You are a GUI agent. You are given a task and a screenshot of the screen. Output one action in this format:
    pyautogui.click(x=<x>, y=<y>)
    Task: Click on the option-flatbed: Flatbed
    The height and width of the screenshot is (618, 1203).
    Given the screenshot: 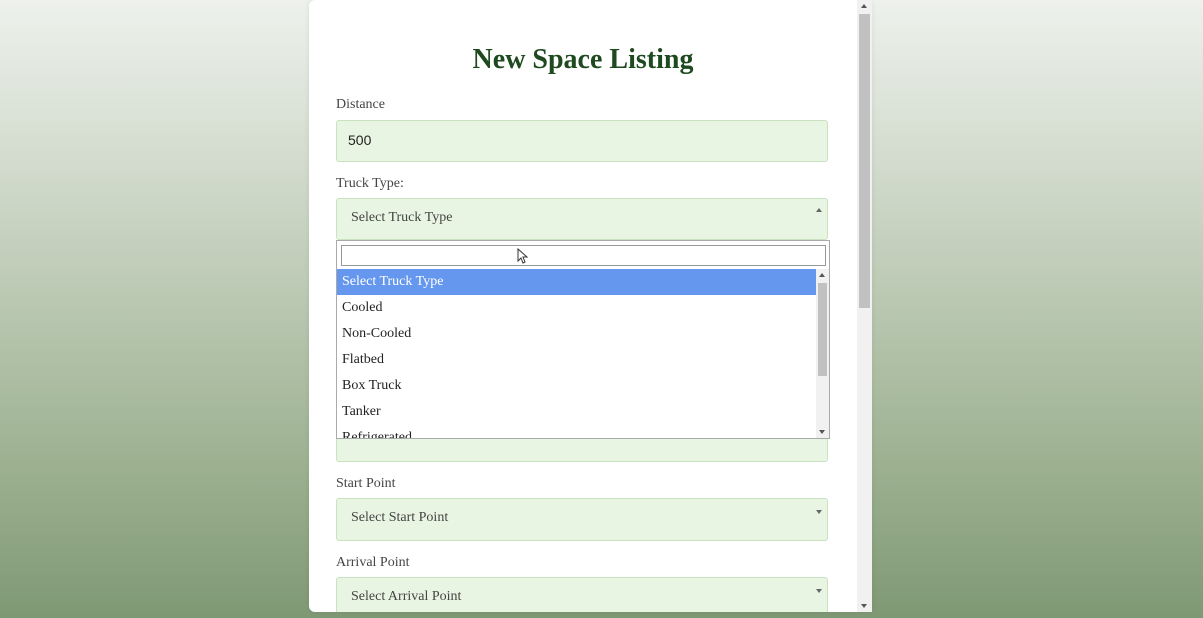 What is the action you would take?
    pyautogui.click(x=576, y=360)
    